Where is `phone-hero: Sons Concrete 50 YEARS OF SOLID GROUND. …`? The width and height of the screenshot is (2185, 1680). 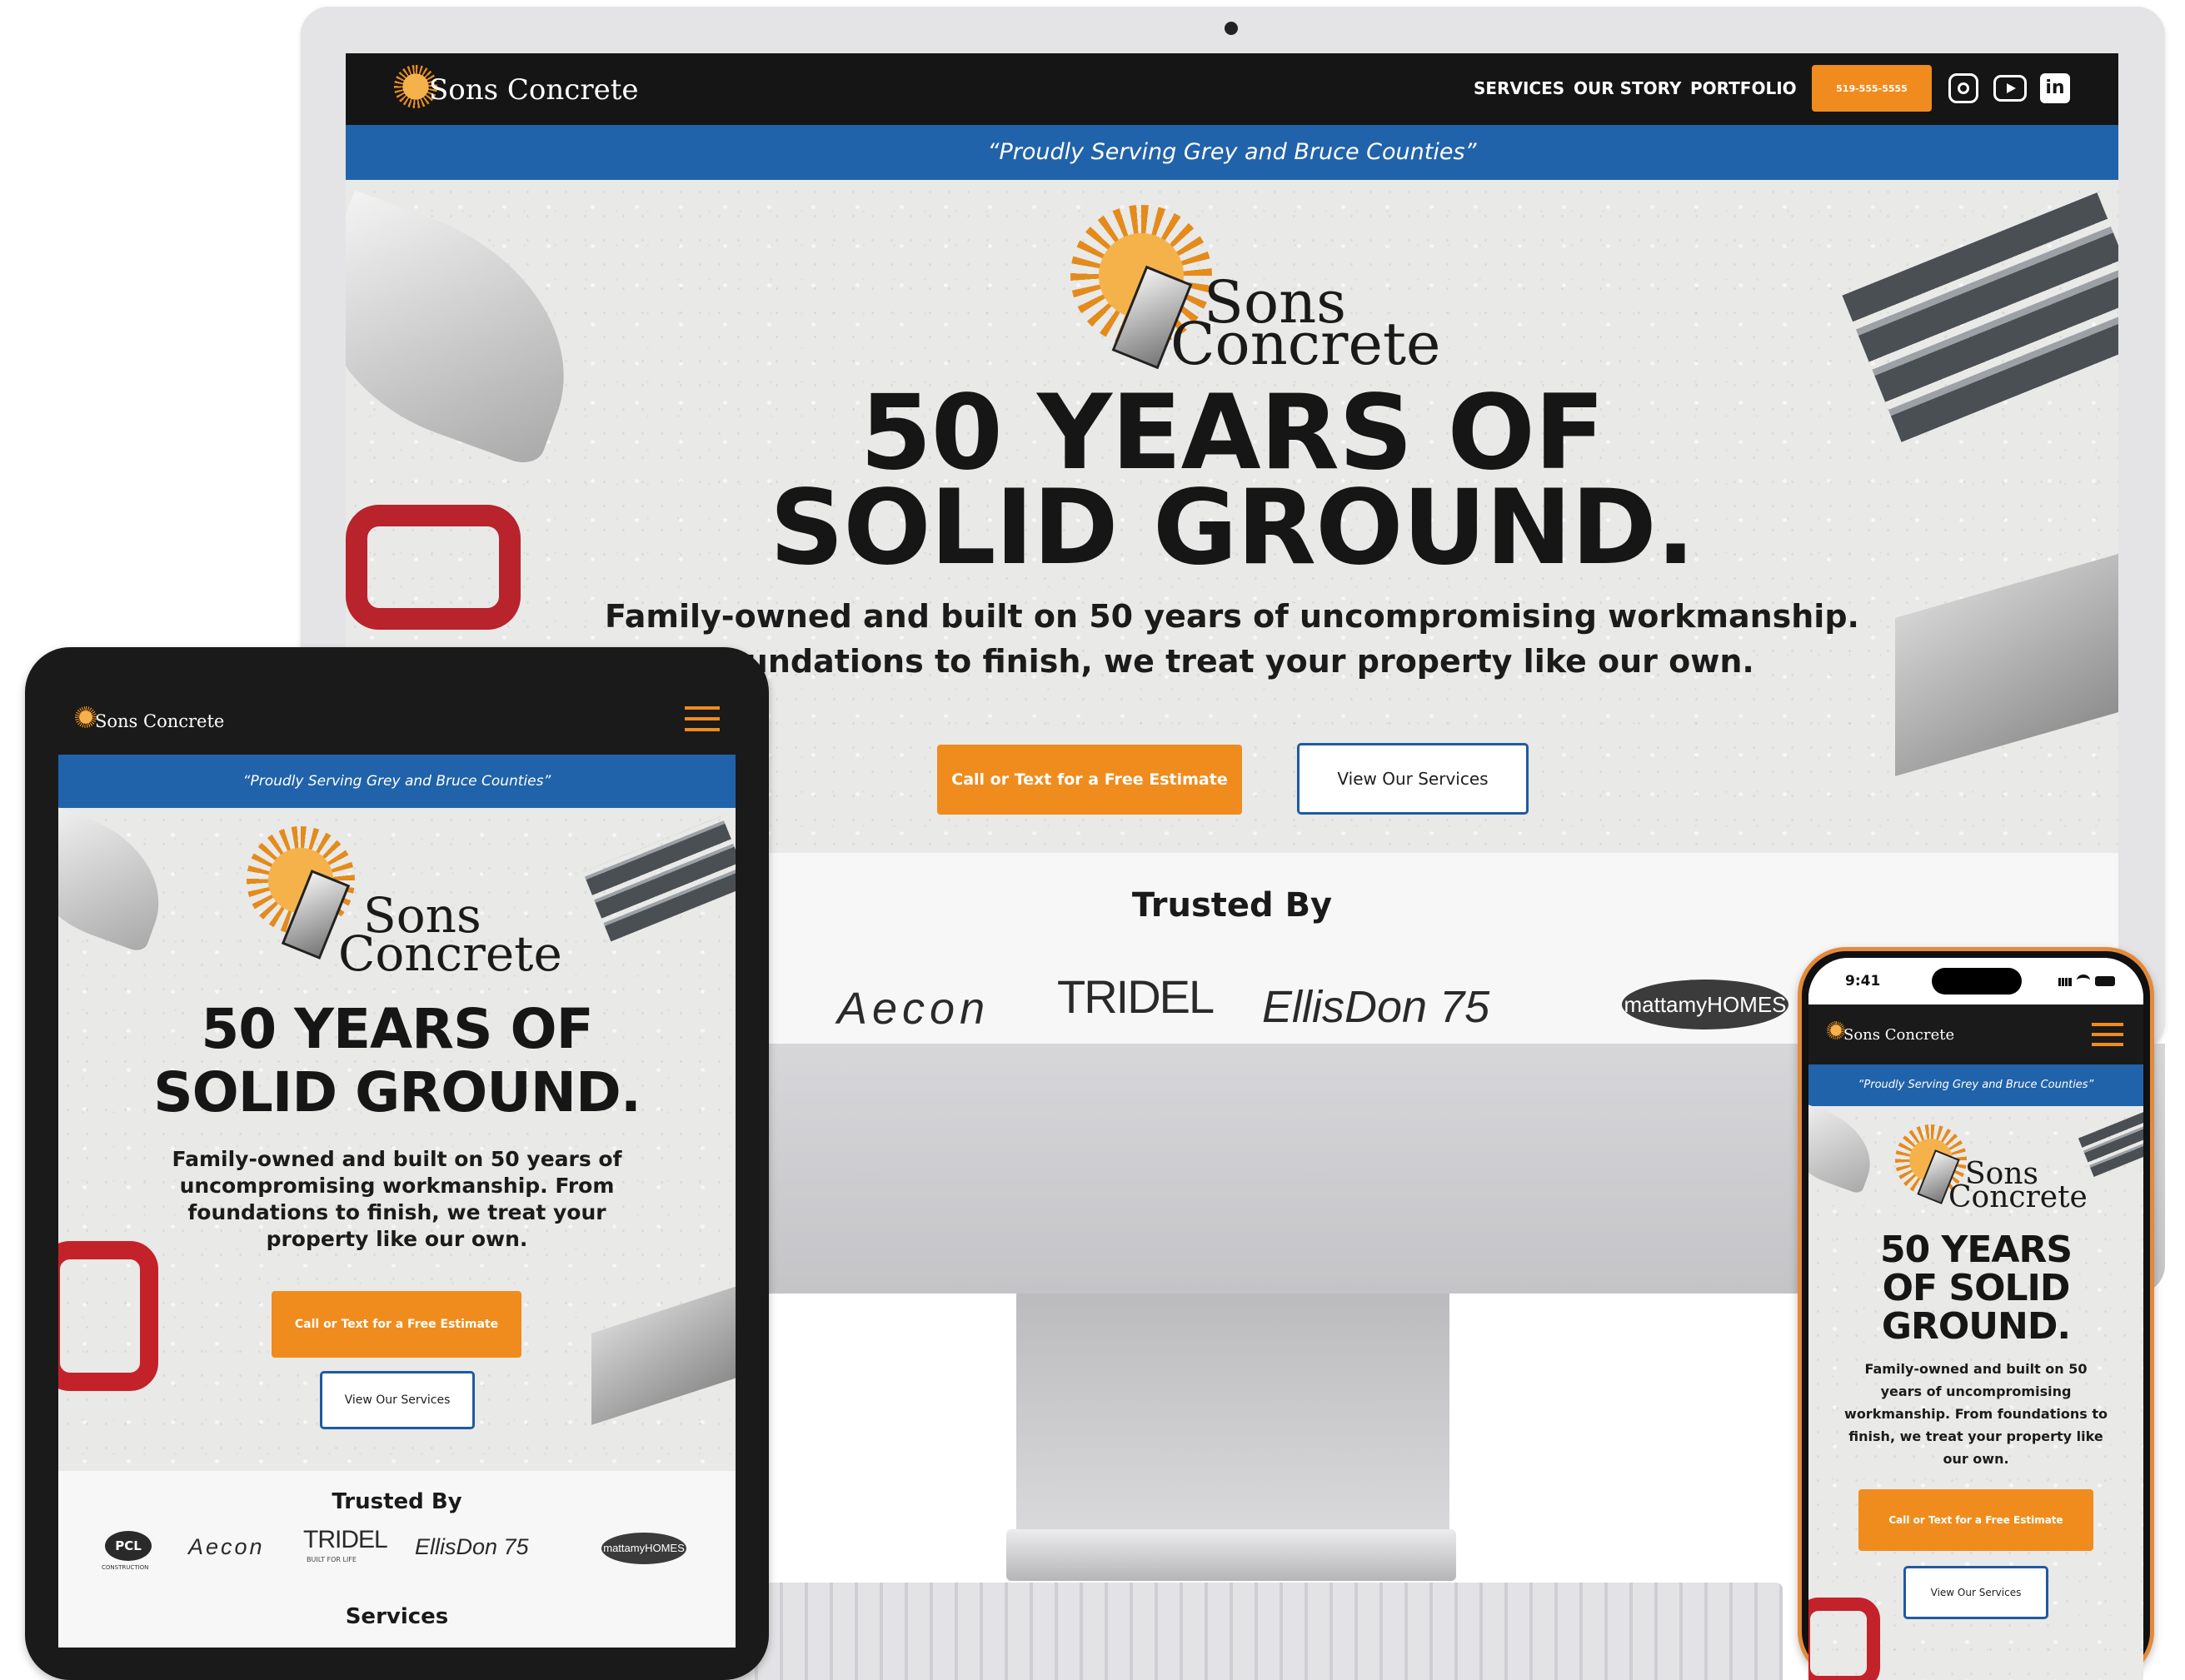
phone-hero: Sons Concrete 50 YEARS OF SOLID GROUND. … is located at coordinates (1975, 1390).